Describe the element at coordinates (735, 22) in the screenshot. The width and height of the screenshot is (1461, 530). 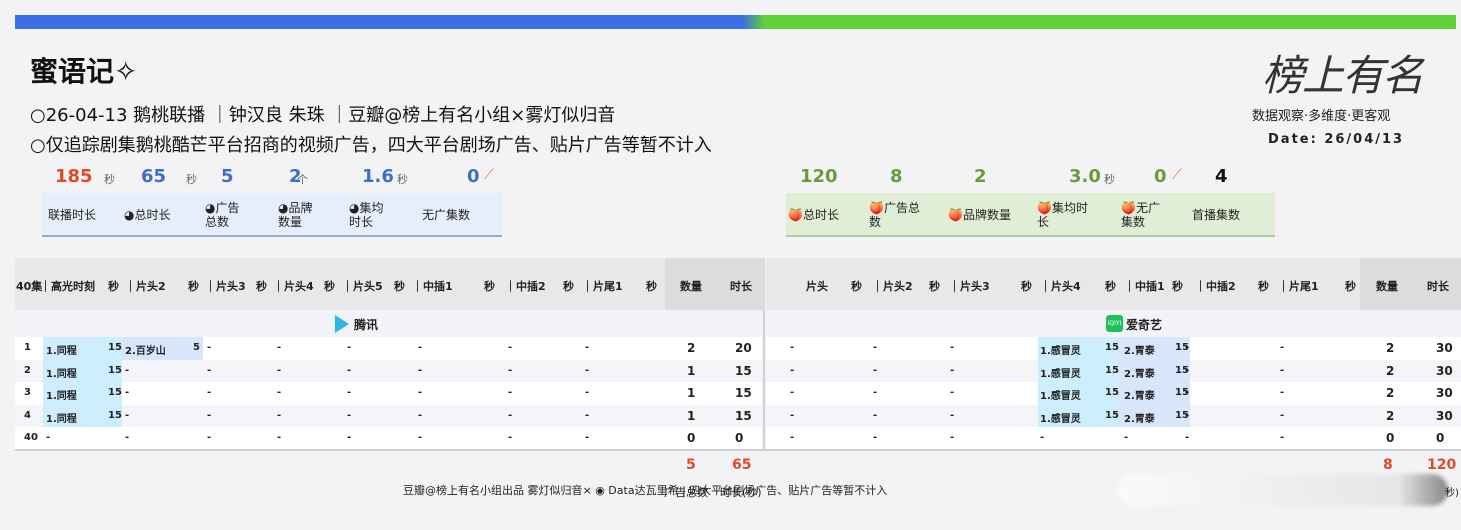
I see `top-color-bar` at that location.